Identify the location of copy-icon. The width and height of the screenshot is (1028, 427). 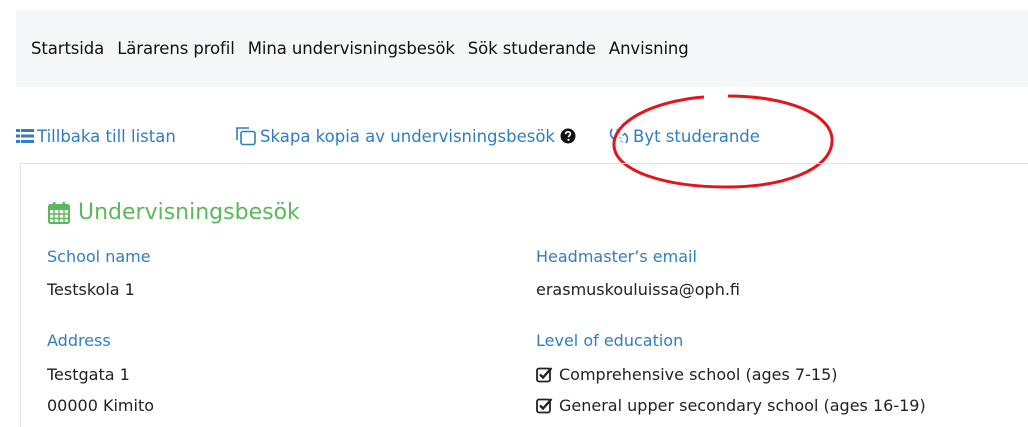
(246, 136).